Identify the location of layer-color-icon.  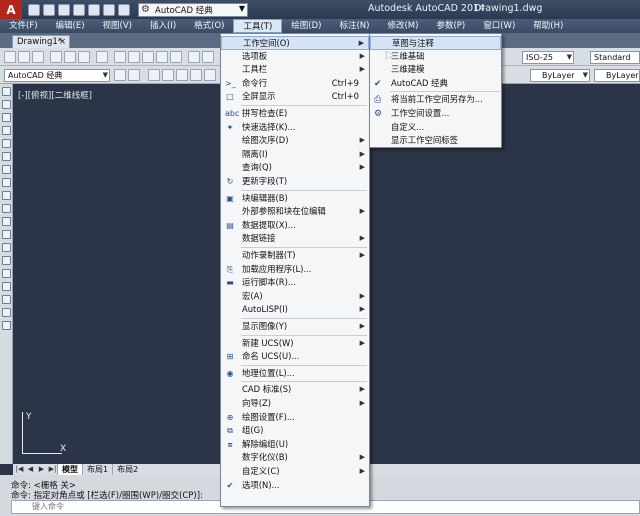
(210, 75).